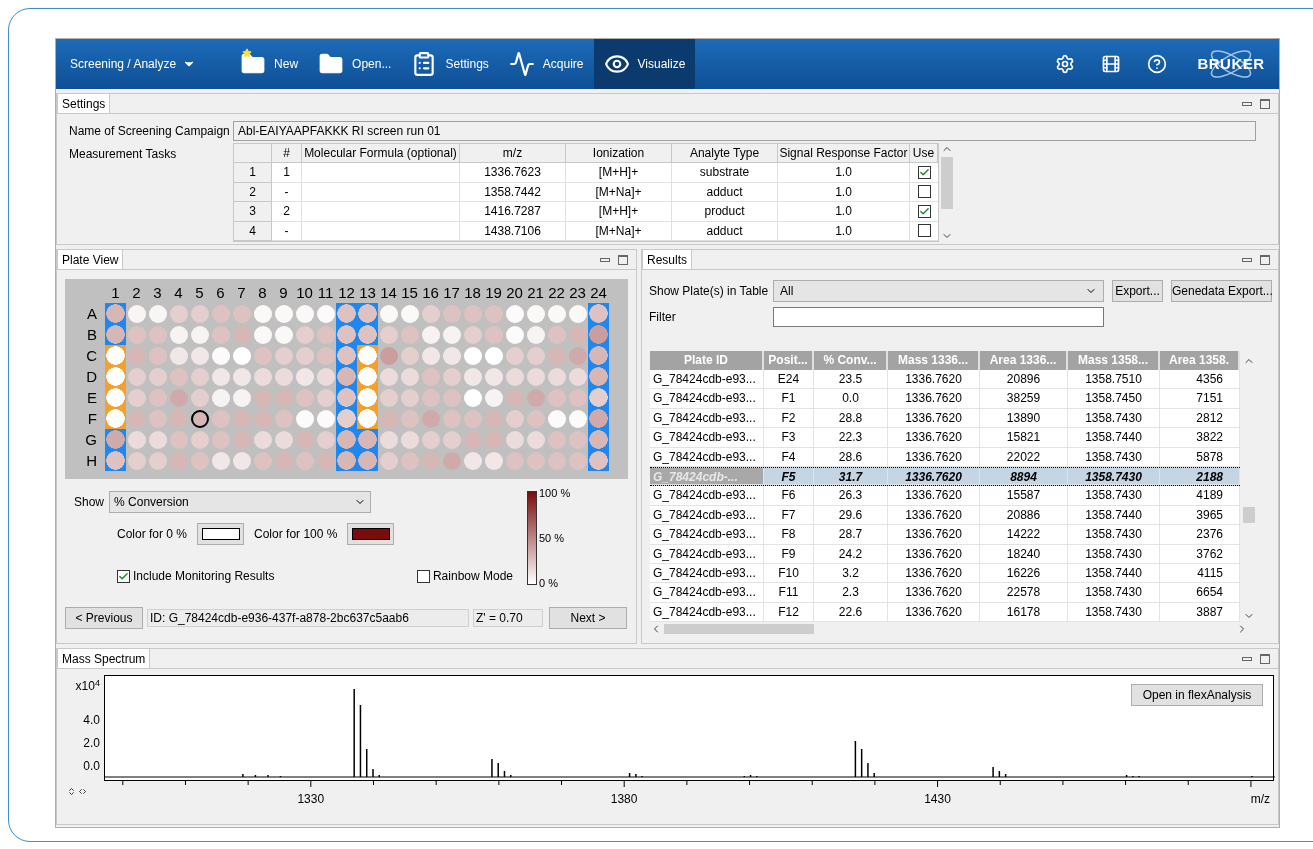  Describe the element at coordinates (513, 153) in the screenshot. I see `column-header: m/z` at that location.